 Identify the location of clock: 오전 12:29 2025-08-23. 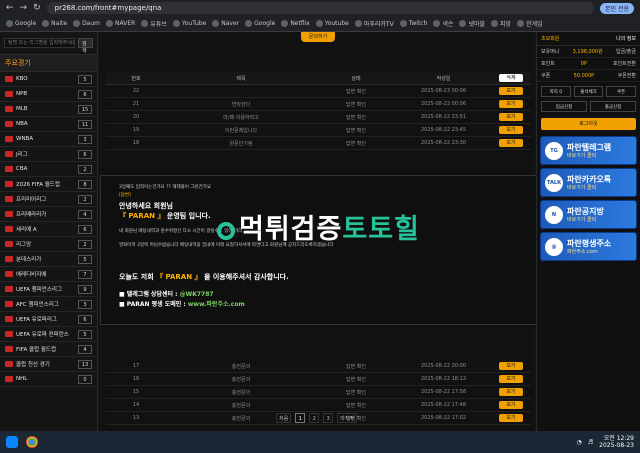
(616, 442).